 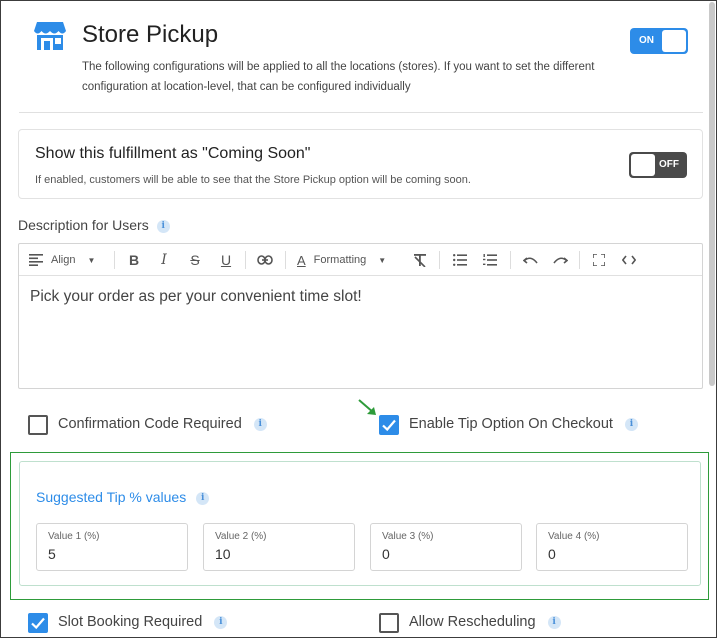 I want to click on tip-value-3-label: Value 3 (%), so click(x=408, y=536).